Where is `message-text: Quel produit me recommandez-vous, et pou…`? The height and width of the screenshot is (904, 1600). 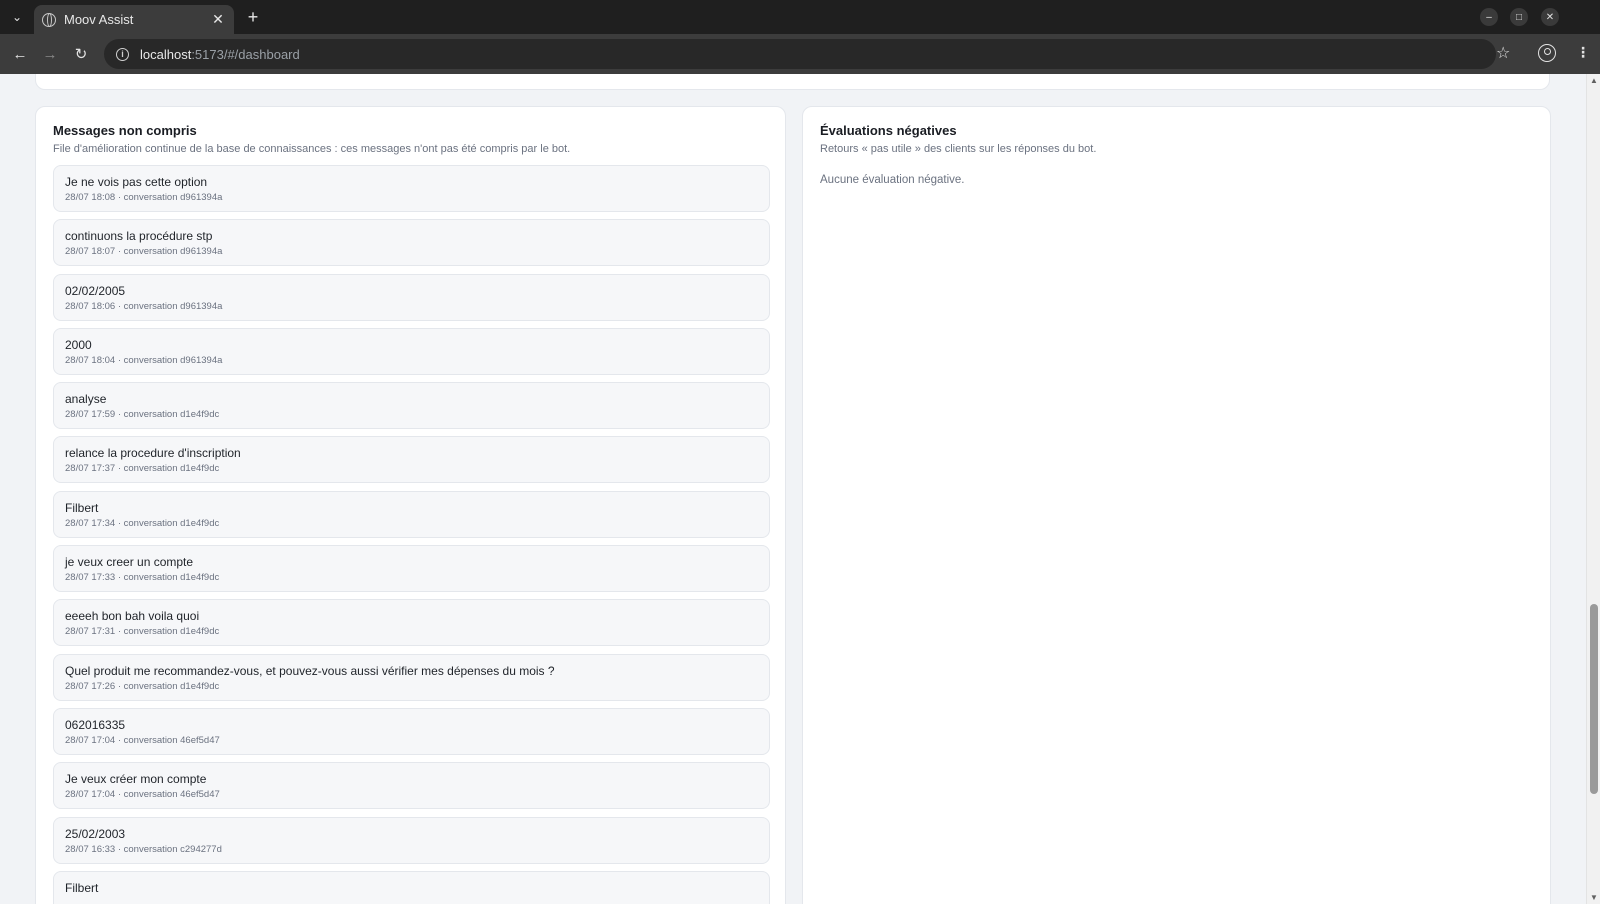 message-text: Quel produit me recommandez-vous, et pou… is located at coordinates (310, 670).